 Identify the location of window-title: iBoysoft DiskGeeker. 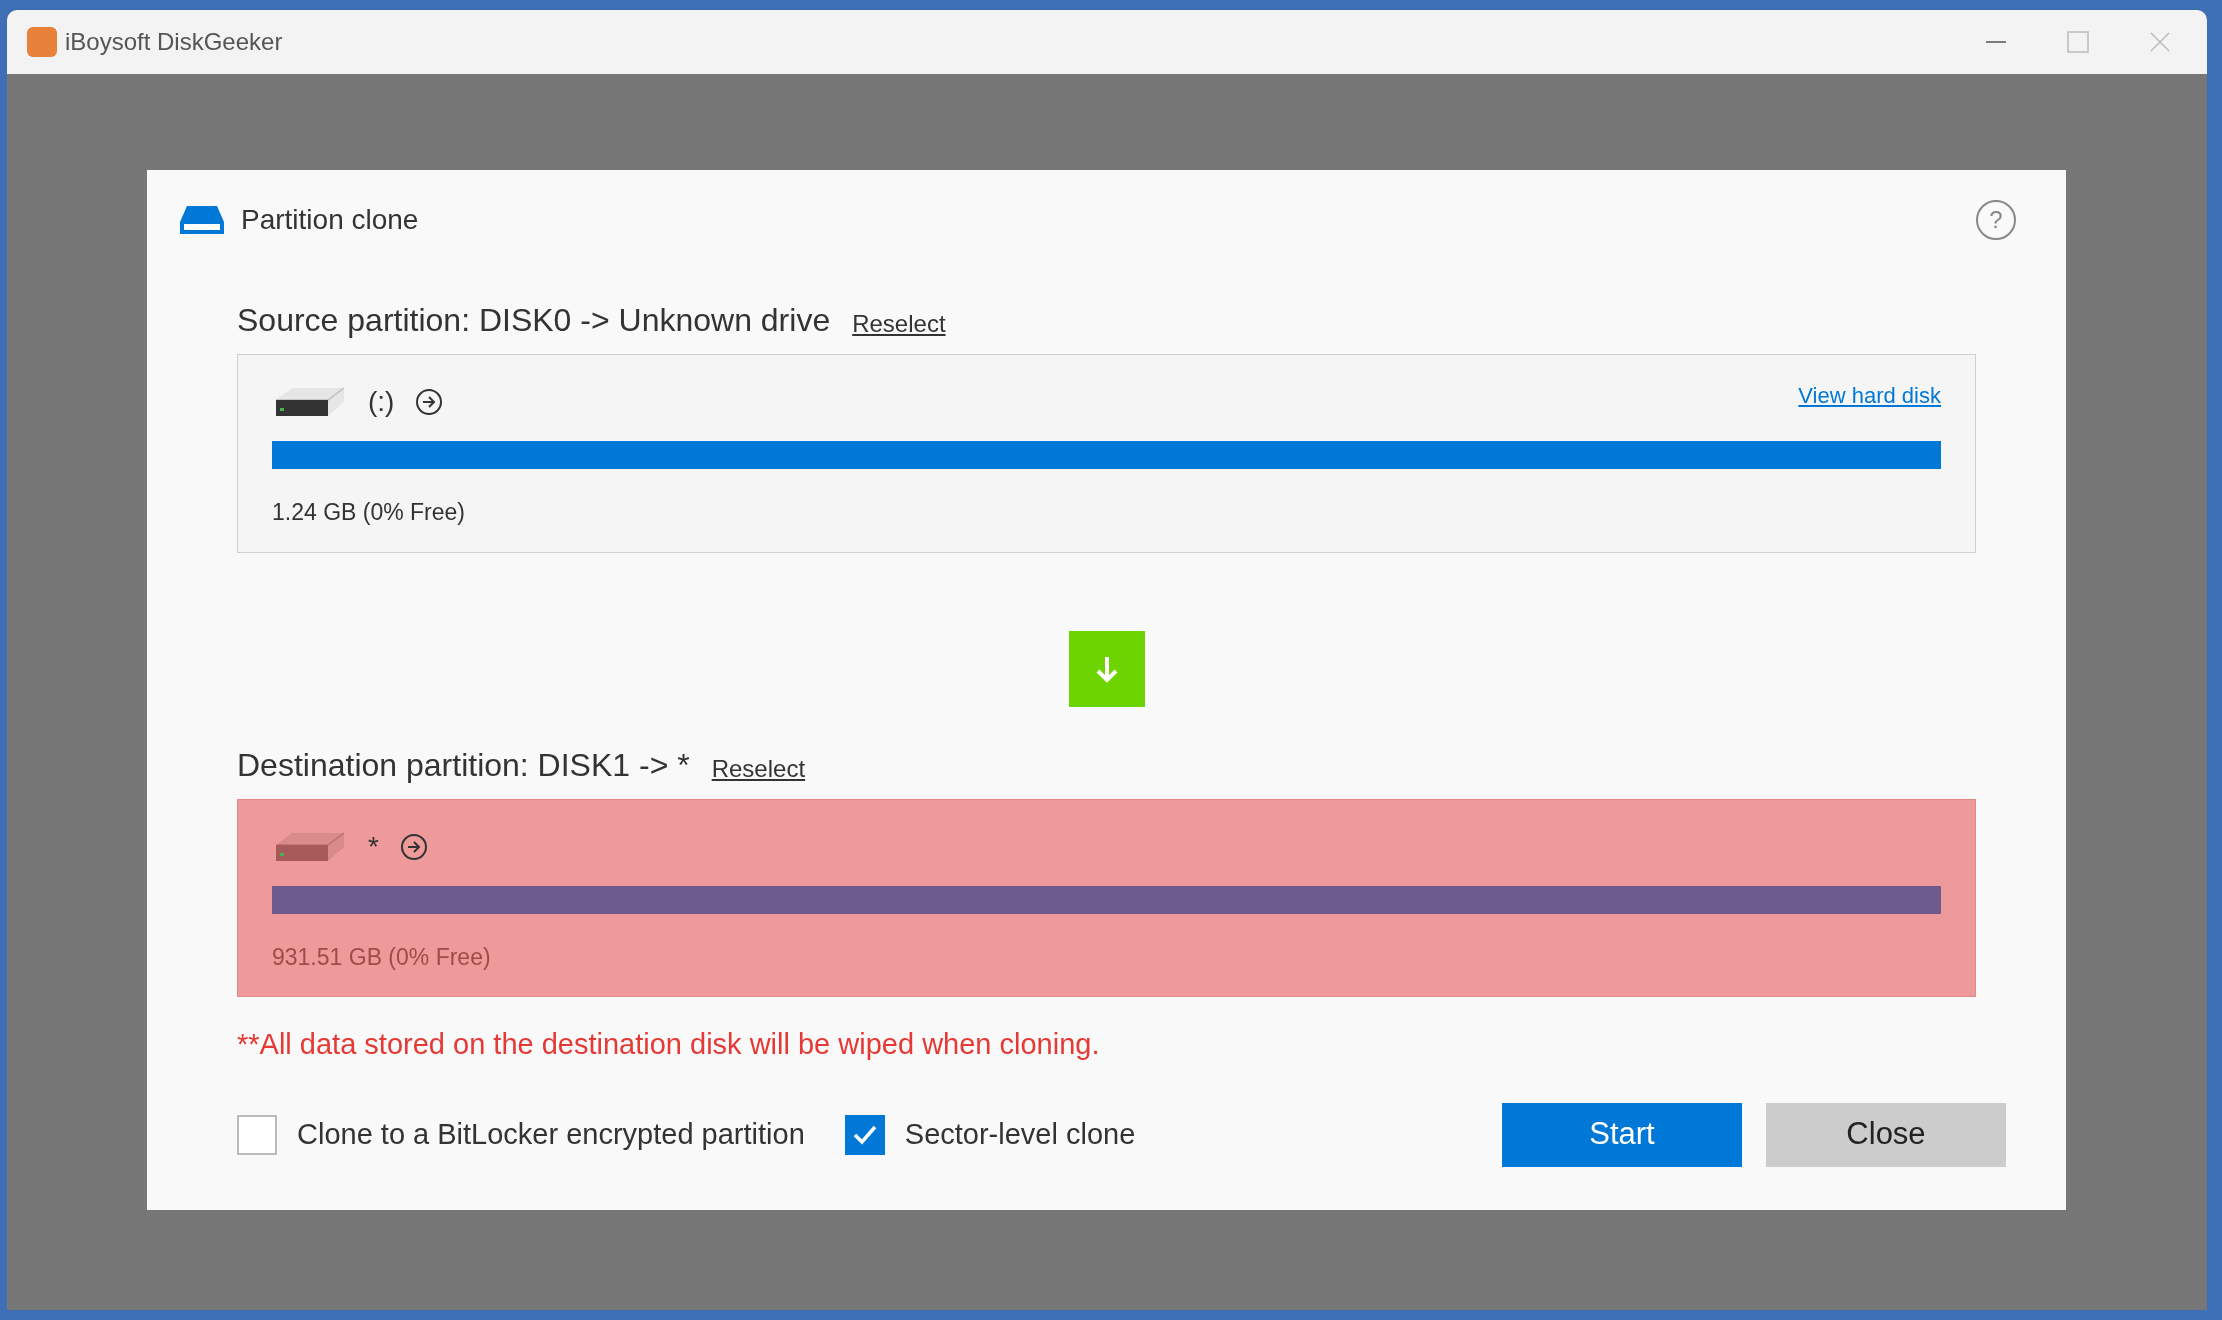
(174, 42).